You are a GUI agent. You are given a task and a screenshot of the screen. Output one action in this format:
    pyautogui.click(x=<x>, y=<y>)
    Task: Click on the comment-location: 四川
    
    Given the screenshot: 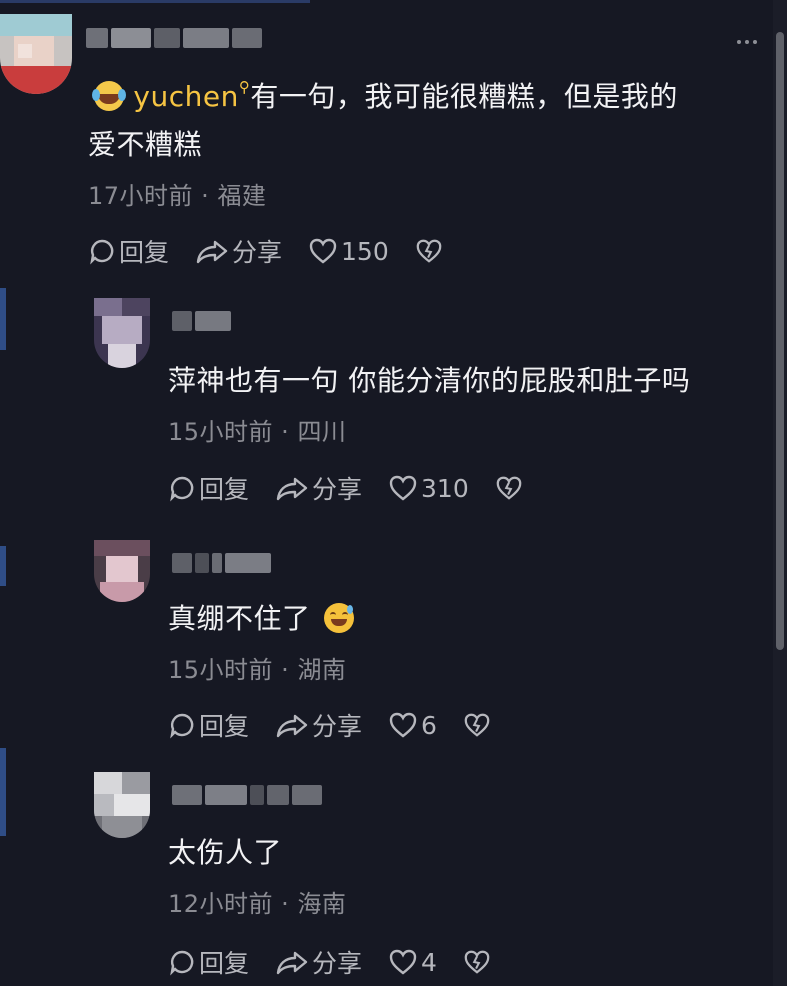 What is the action you would take?
    pyautogui.click(x=322, y=432)
    